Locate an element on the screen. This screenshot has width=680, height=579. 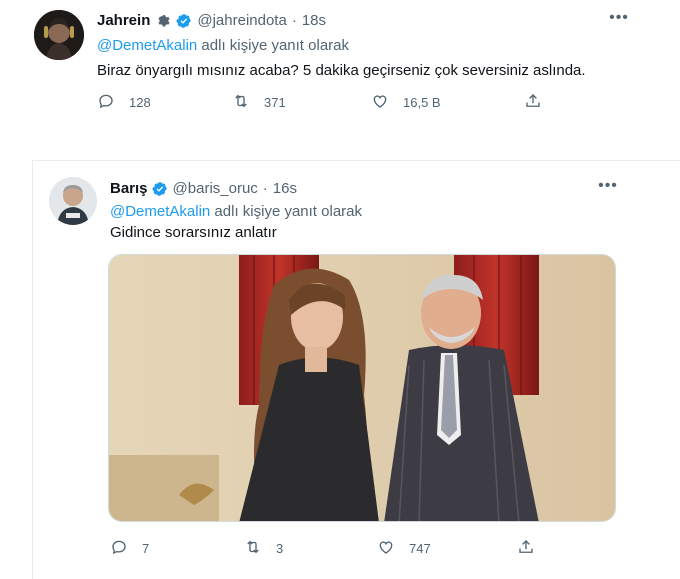
like-count: 16,5 B is located at coordinates (422, 102).